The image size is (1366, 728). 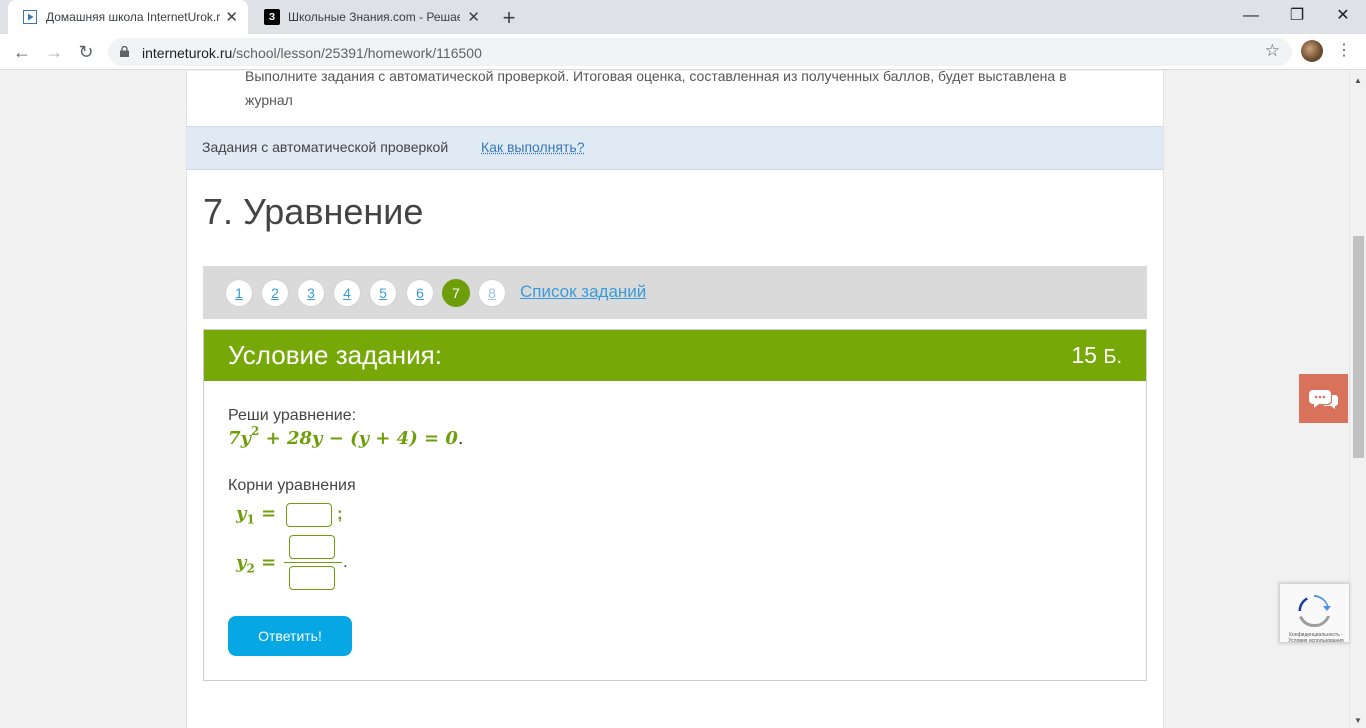 What do you see at coordinates (309, 515) in the screenshot?
I see `root-1-input` at bounding box center [309, 515].